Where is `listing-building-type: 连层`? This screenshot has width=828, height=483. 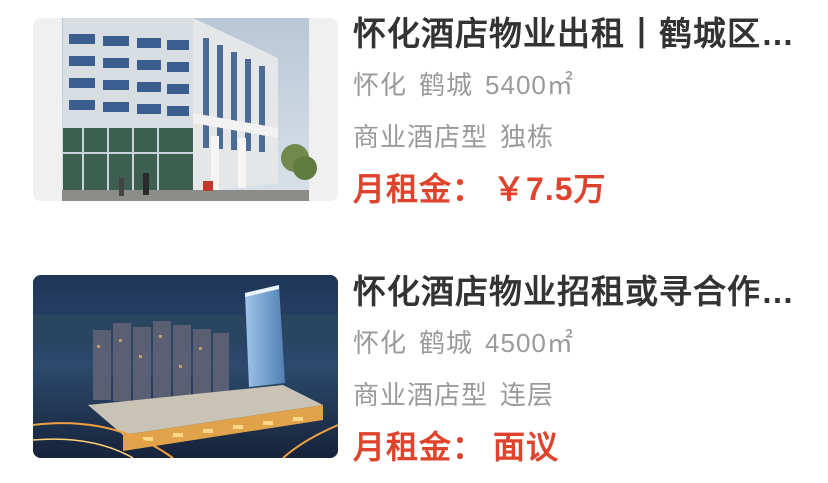
listing-building-type: 连层 is located at coordinates (527, 395).